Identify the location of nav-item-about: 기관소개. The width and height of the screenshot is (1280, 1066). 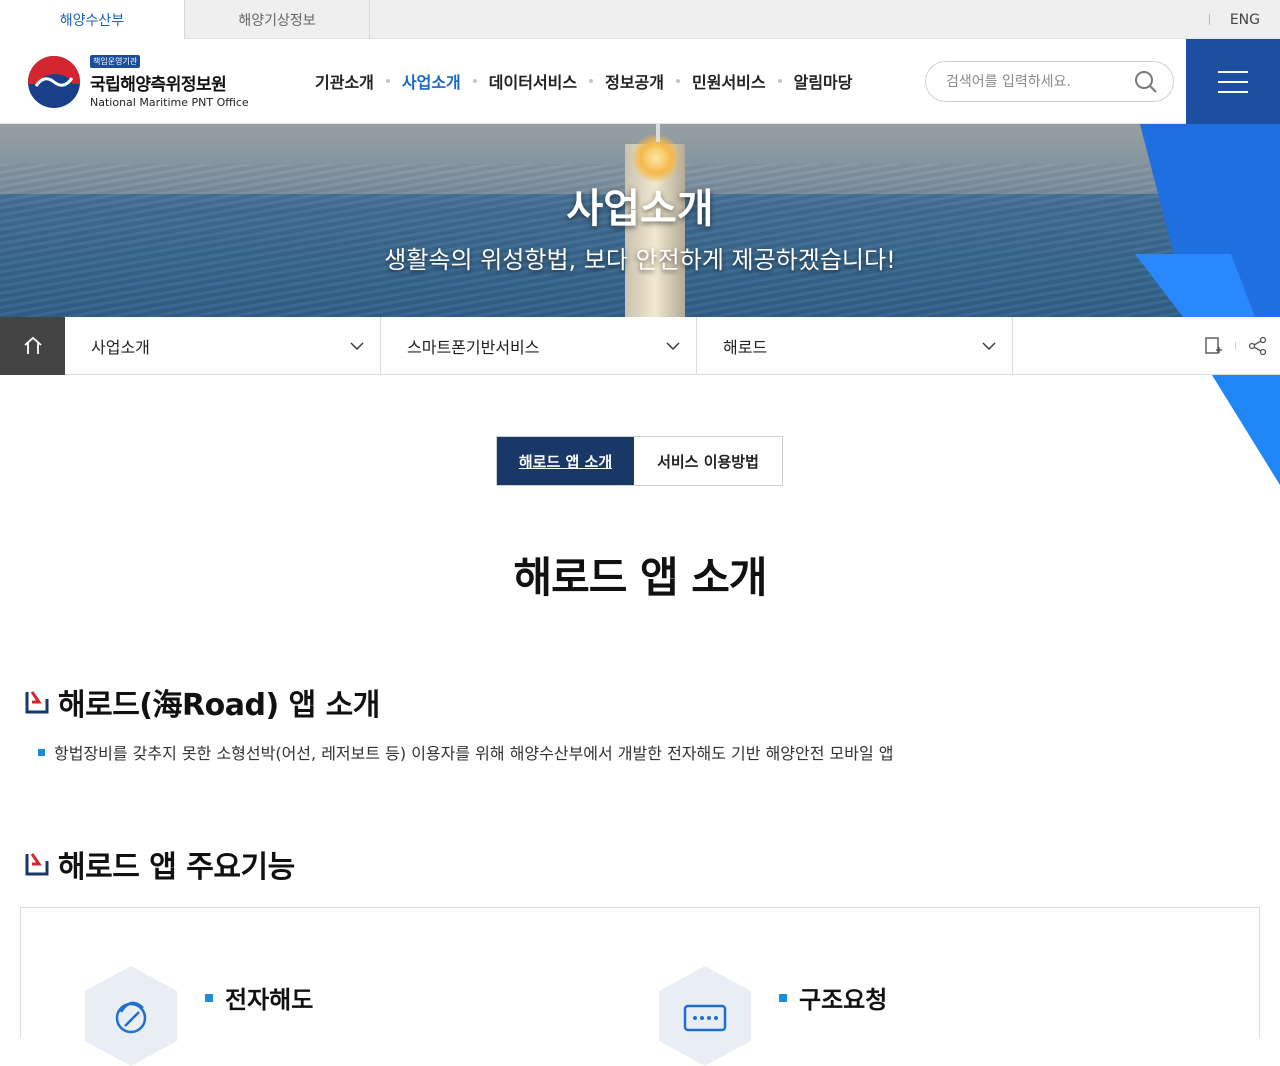
(344, 81).